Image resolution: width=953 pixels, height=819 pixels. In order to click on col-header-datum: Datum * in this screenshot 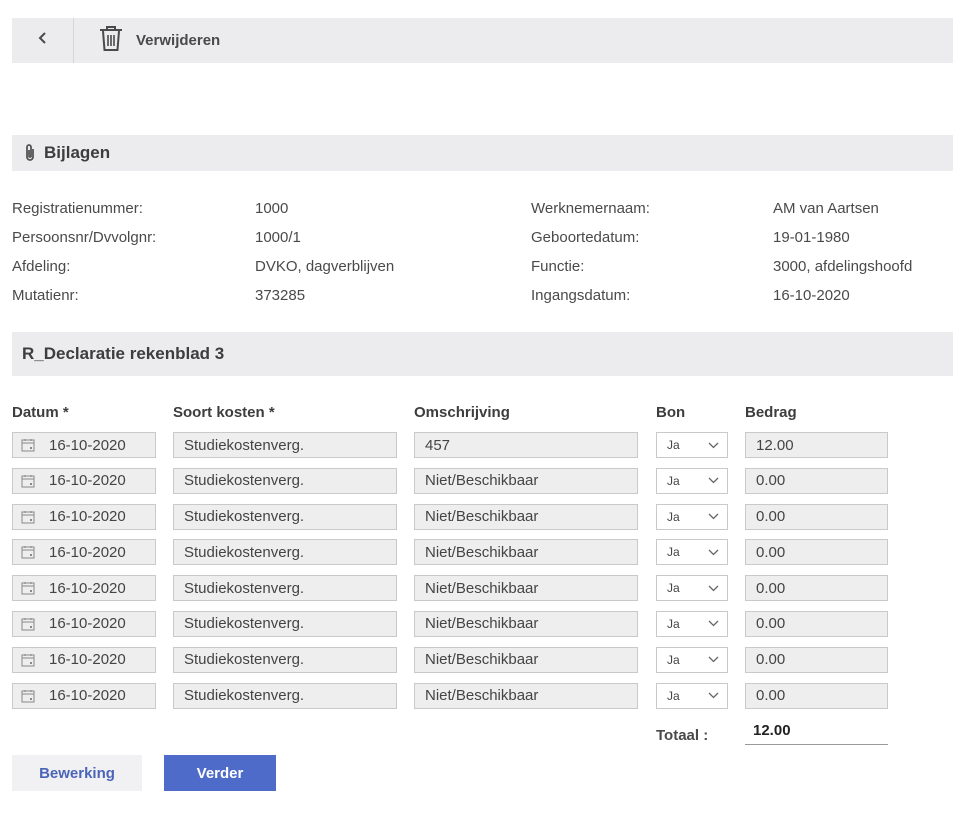, I will do `click(40, 412)`.